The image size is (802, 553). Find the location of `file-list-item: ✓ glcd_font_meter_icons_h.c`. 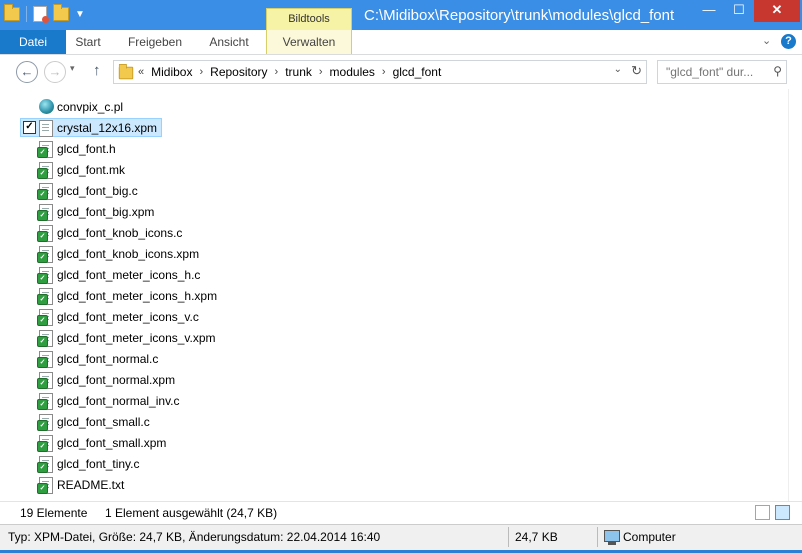

file-list-item: ✓ glcd_font_meter_icons_h.c is located at coordinates (121, 274).